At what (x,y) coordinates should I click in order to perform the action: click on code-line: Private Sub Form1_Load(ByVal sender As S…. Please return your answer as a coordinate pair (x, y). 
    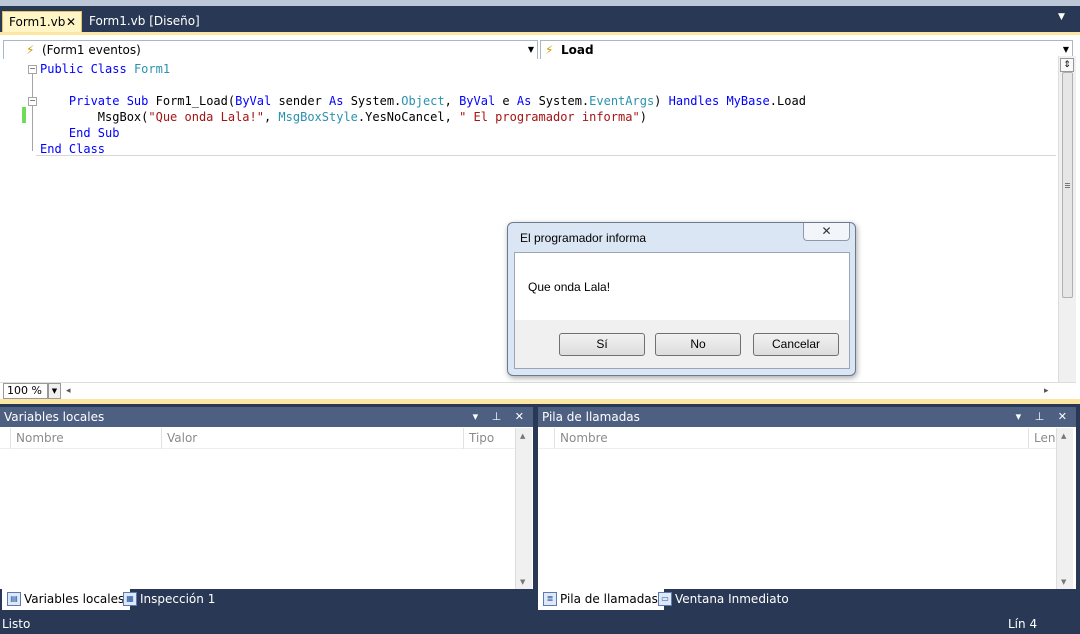
    Looking at the image, I should click on (437, 101).